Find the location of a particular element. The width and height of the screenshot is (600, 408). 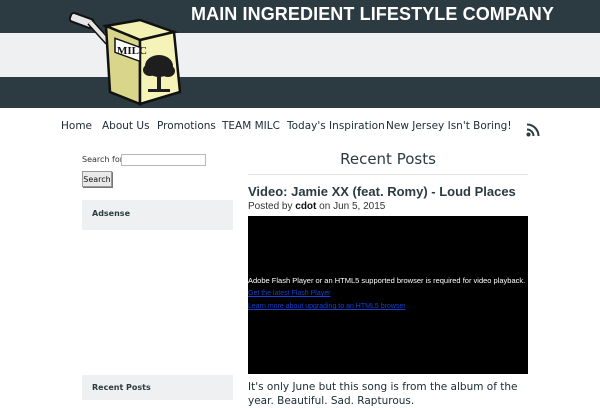

rss-icon is located at coordinates (533, 129).